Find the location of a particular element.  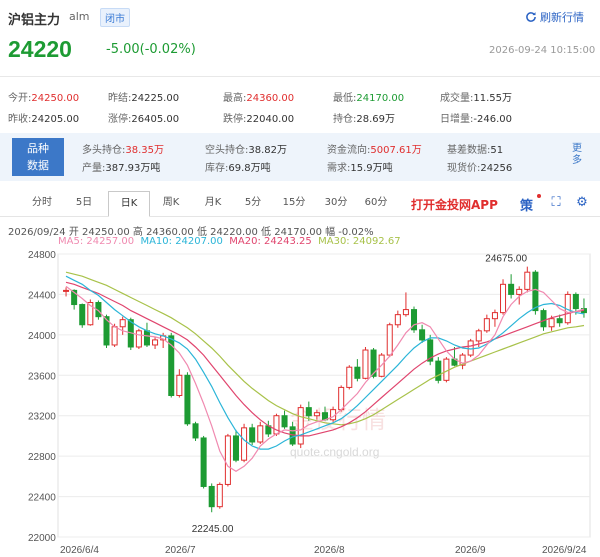

variety-data-cell: 基差数据:51 is located at coordinates (475, 148).